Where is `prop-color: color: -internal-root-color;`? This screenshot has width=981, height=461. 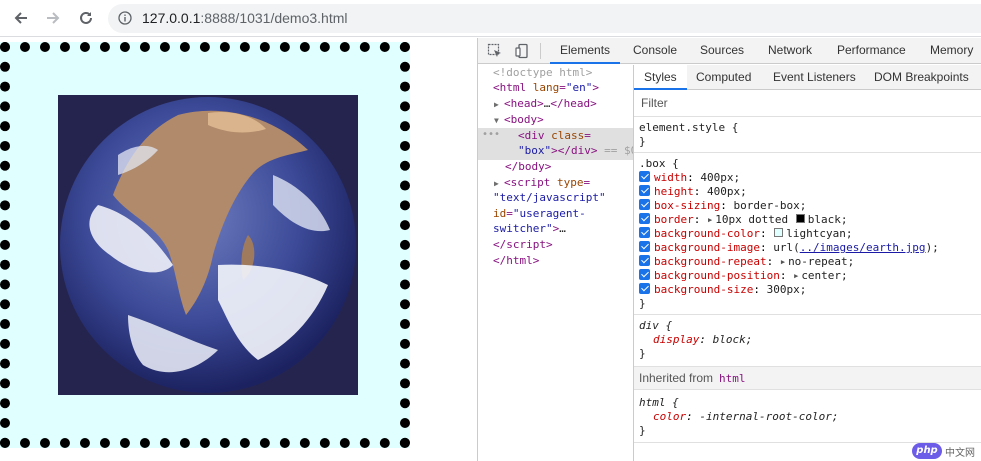
prop-color: color: -internal-root-color; is located at coordinates (745, 417).